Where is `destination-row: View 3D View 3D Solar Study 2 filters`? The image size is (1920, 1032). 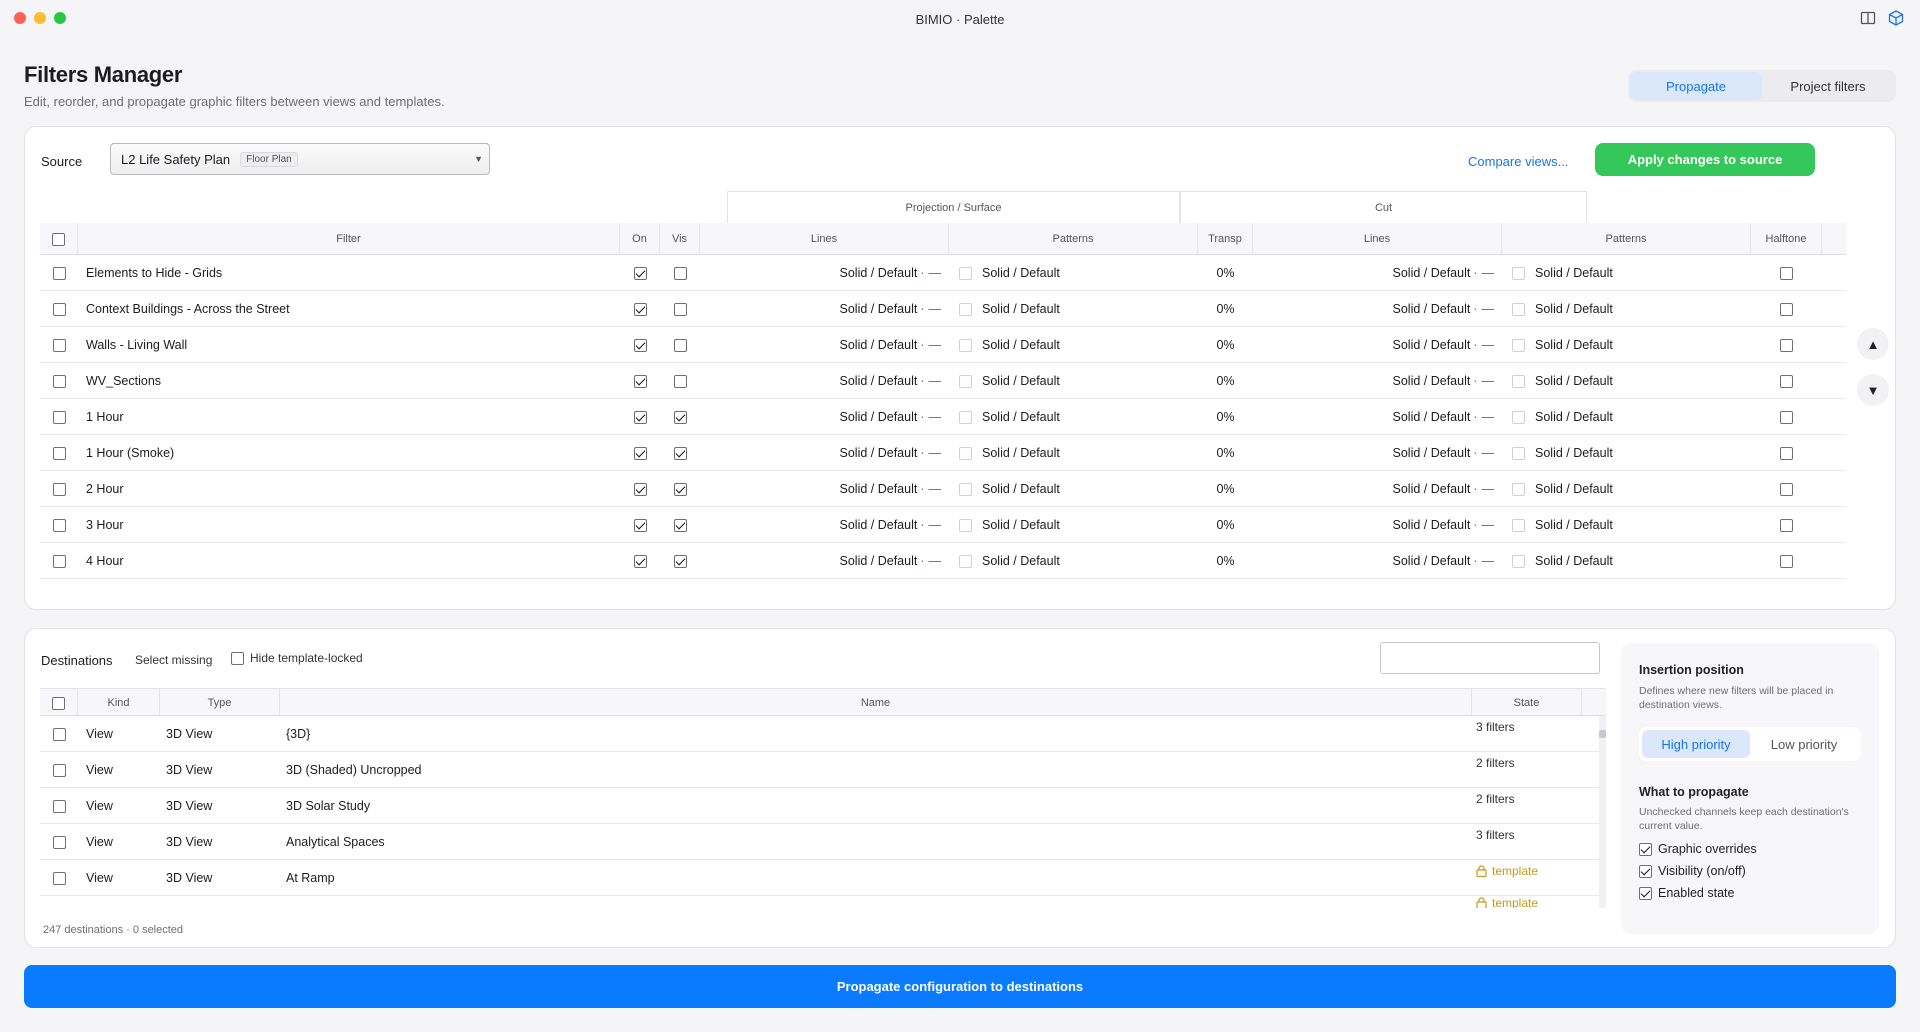 destination-row: View 3D View 3D Solar Study 2 filters is located at coordinates (823, 806).